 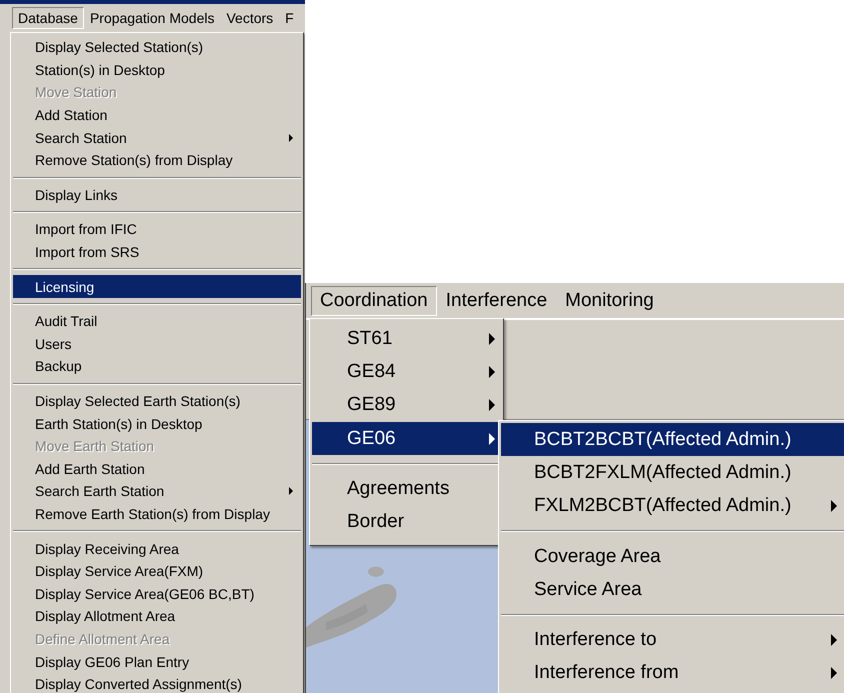 What do you see at coordinates (250, 18) in the screenshot?
I see `menu-bar-item: Vectors` at bounding box center [250, 18].